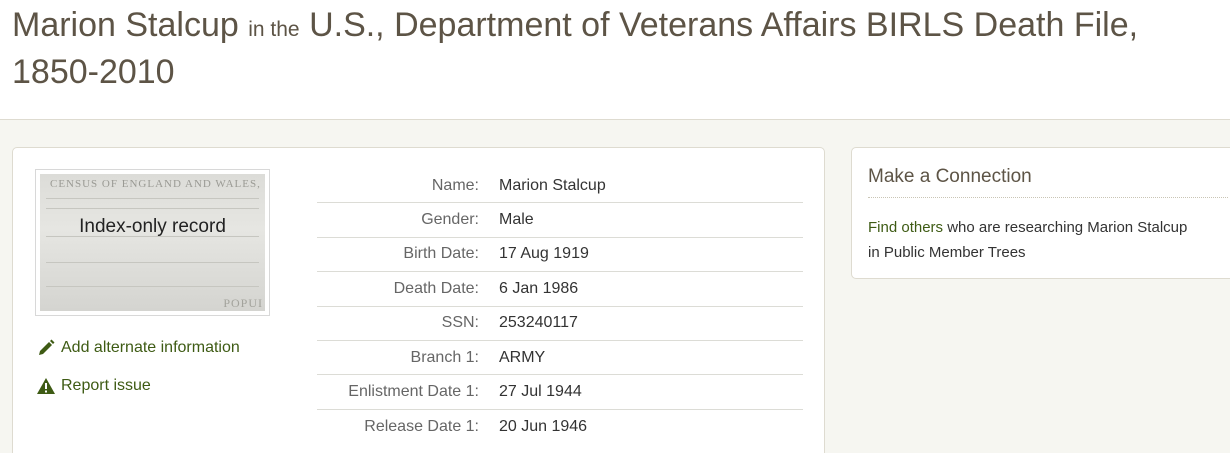 This screenshot has width=1230, height=453. I want to click on fact-value: 20 Jun 1946, so click(543, 426).